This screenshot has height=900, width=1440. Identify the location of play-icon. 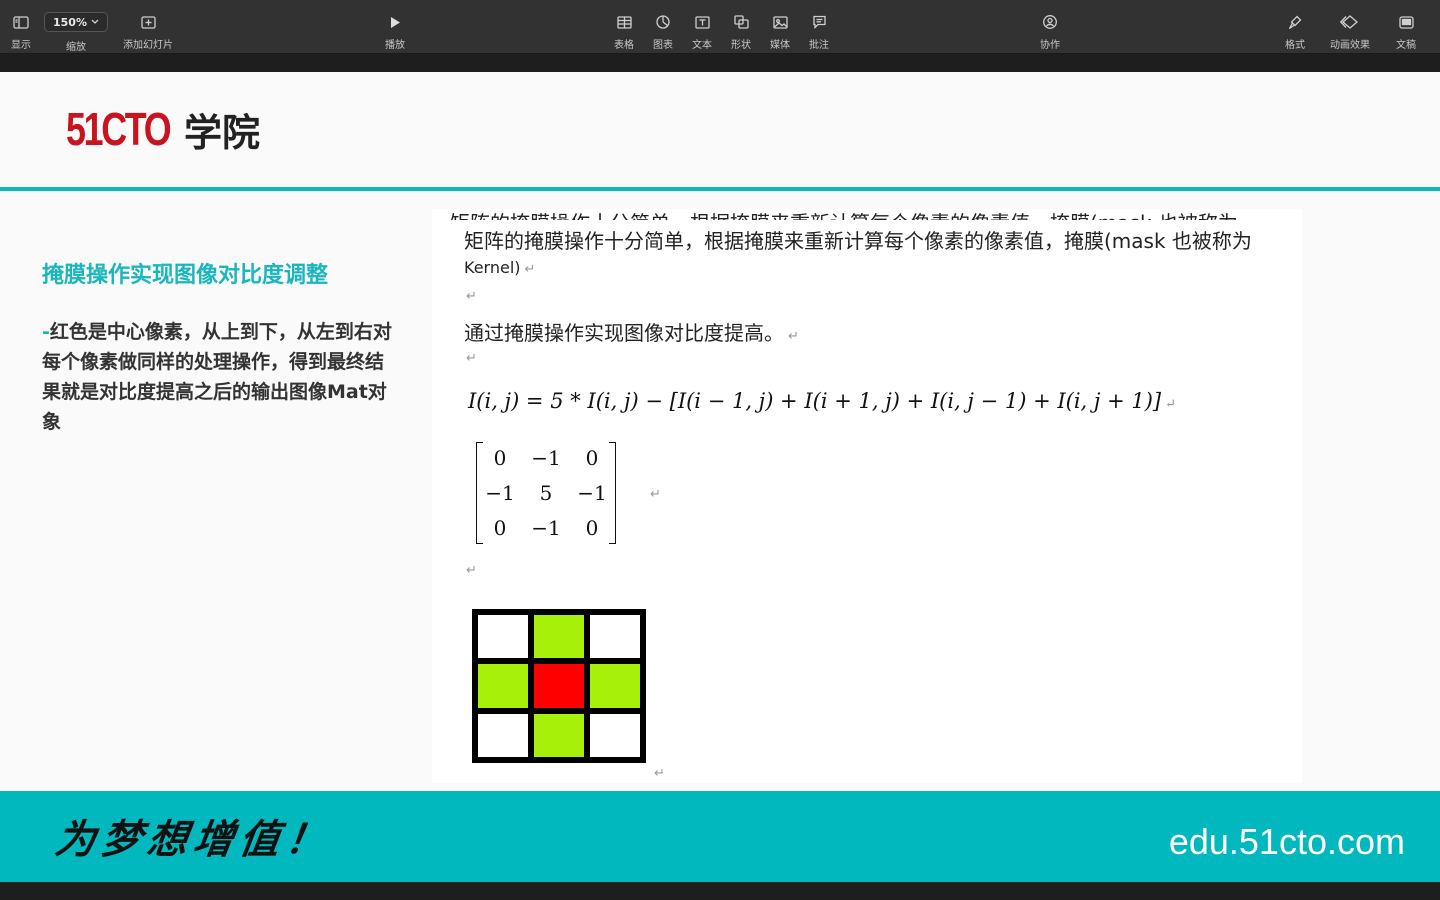
(395, 22).